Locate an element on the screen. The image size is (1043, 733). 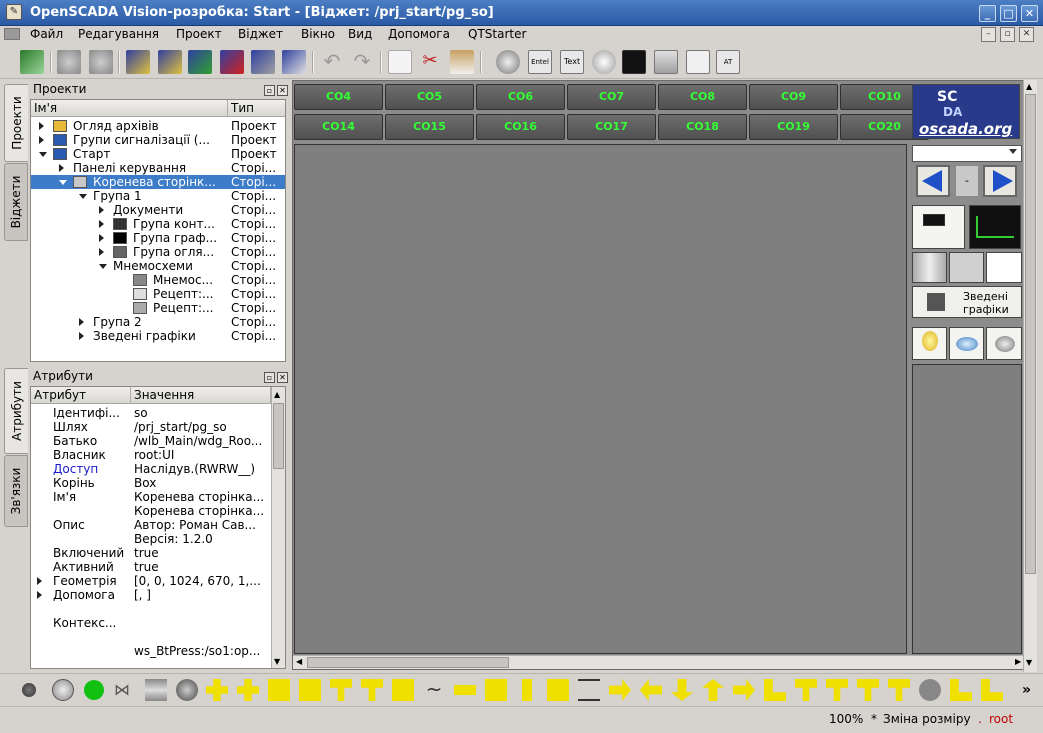
cut-icon: ✂ is located at coordinates (430, 62).